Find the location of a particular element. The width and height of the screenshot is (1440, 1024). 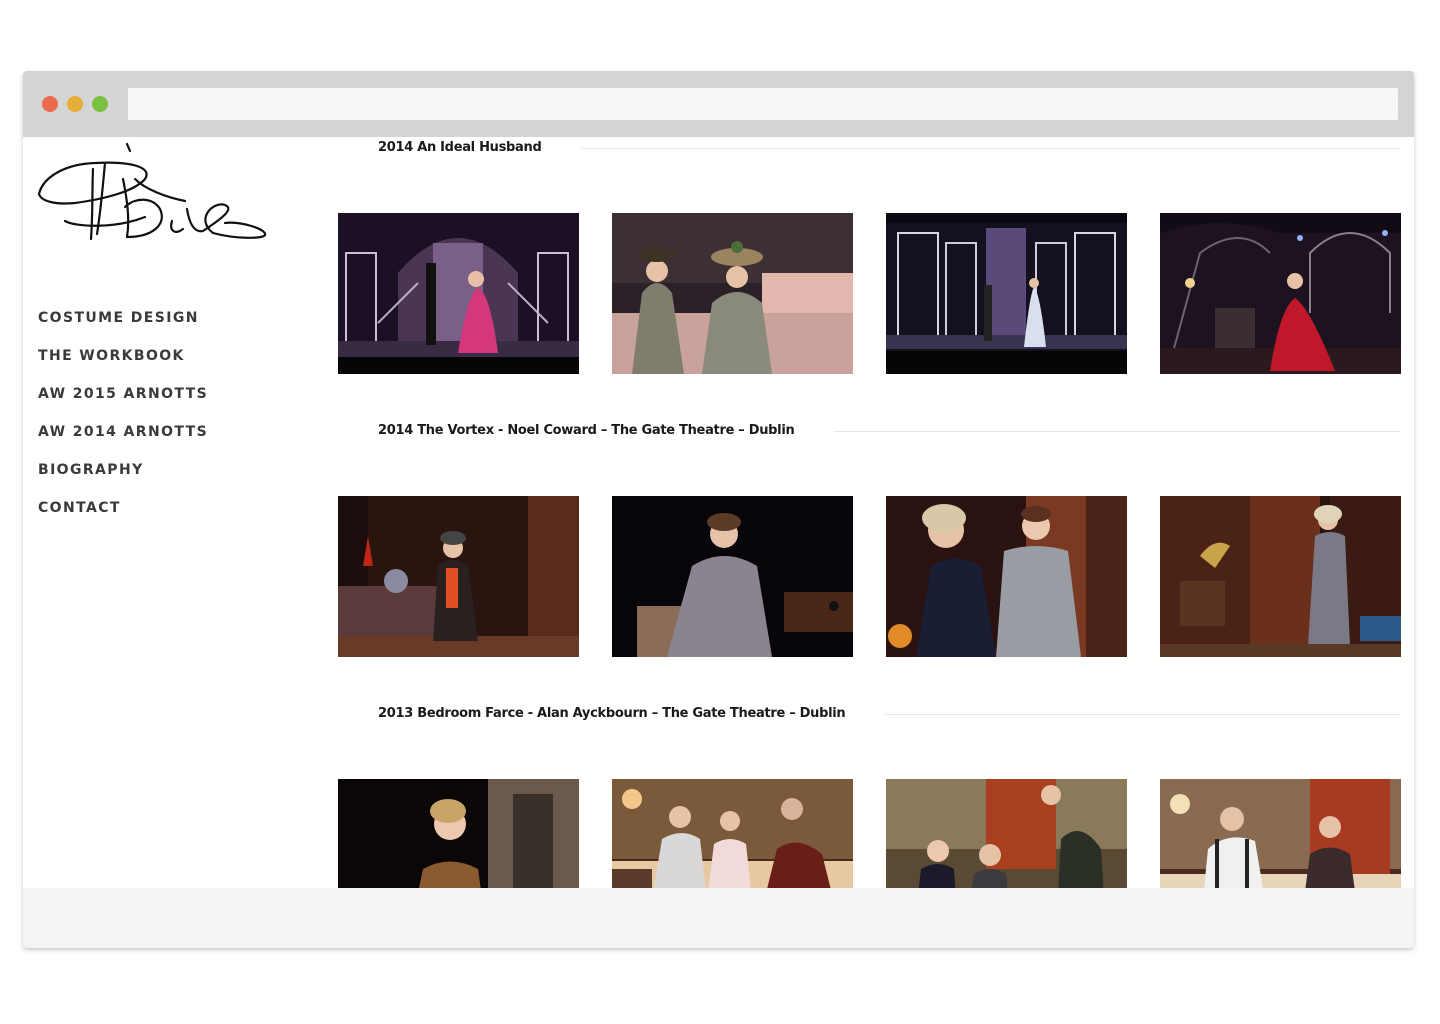

page-footer is located at coordinates (718, 918).